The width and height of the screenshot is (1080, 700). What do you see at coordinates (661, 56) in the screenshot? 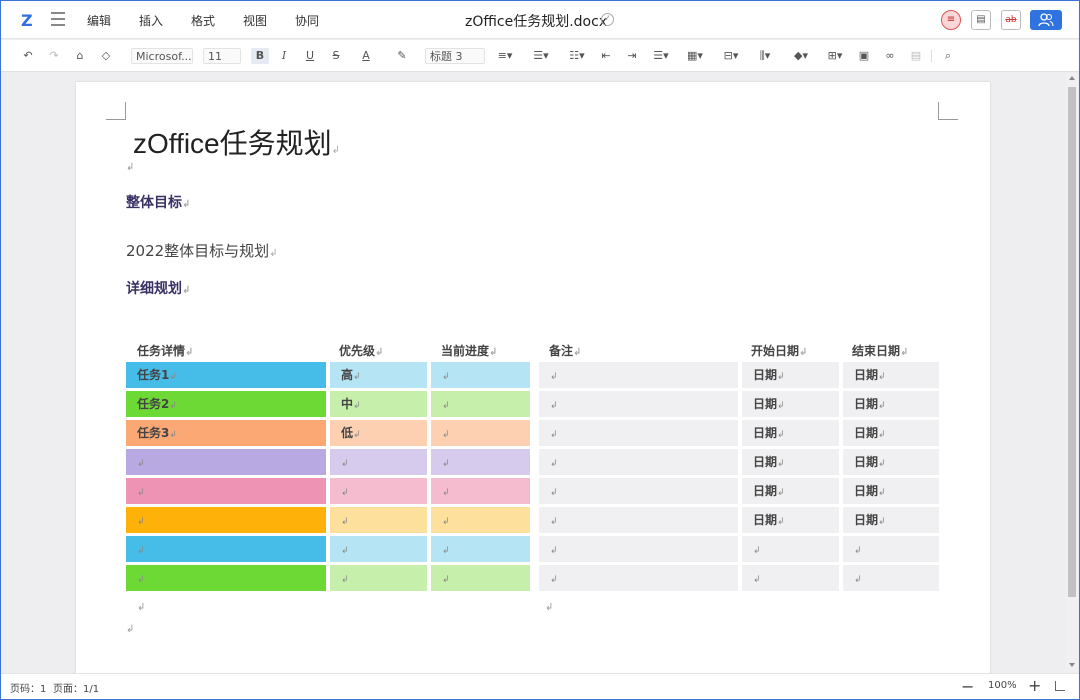
I see `line-spacing-icon: ☰▾` at bounding box center [661, 56].